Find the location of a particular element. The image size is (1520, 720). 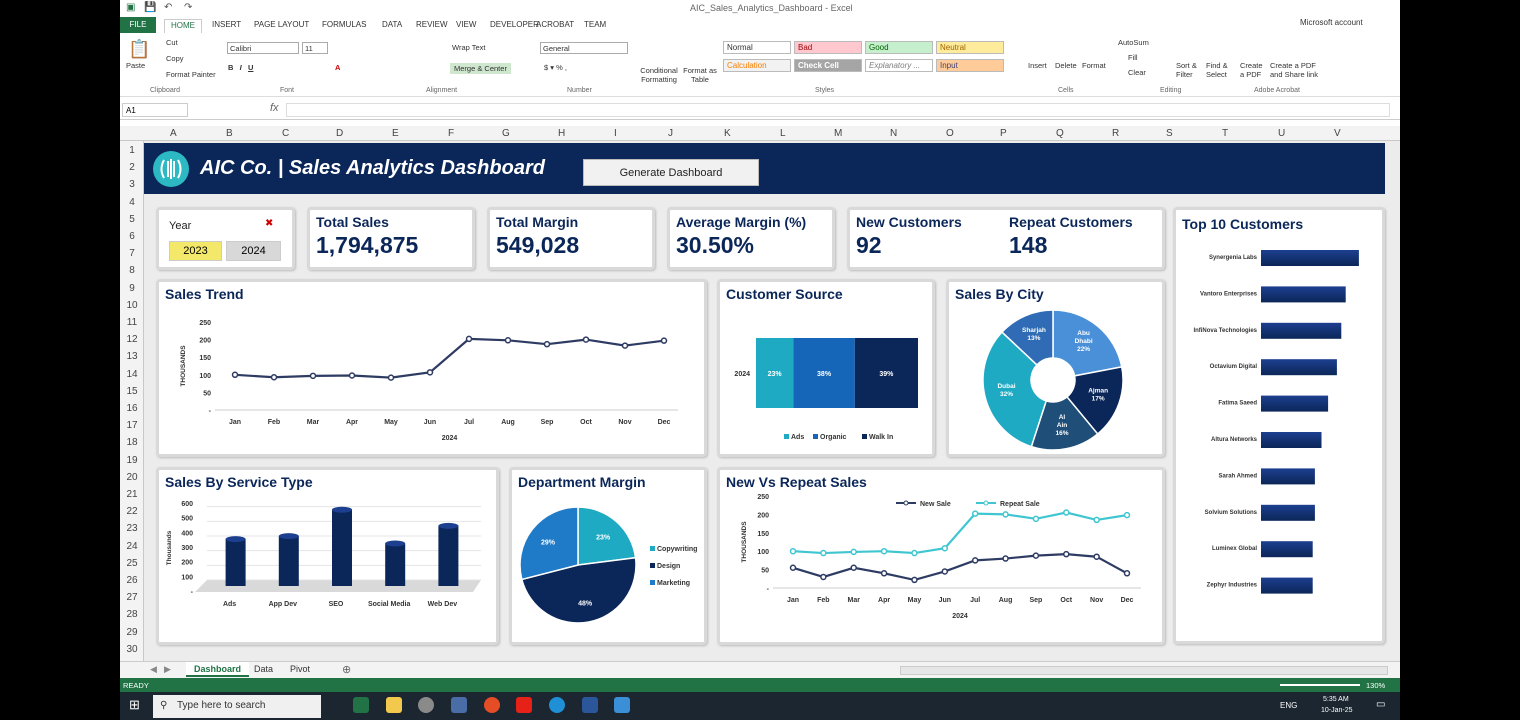

column-header-cell: M is located at coordinates (838, 133).